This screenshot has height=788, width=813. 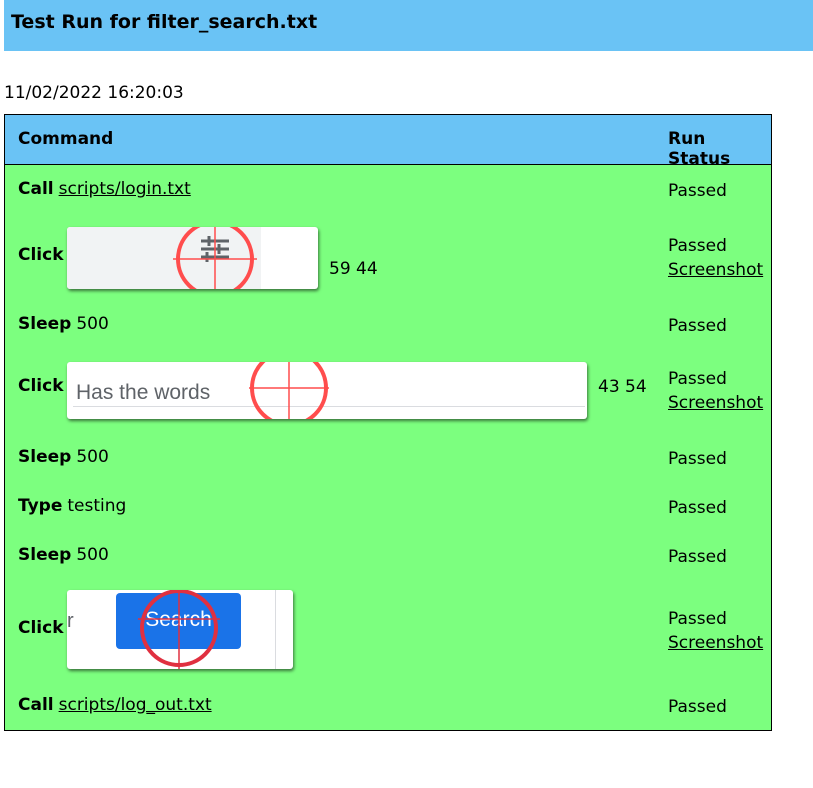 I want to click on input-underline, so click(x=329, y=406).